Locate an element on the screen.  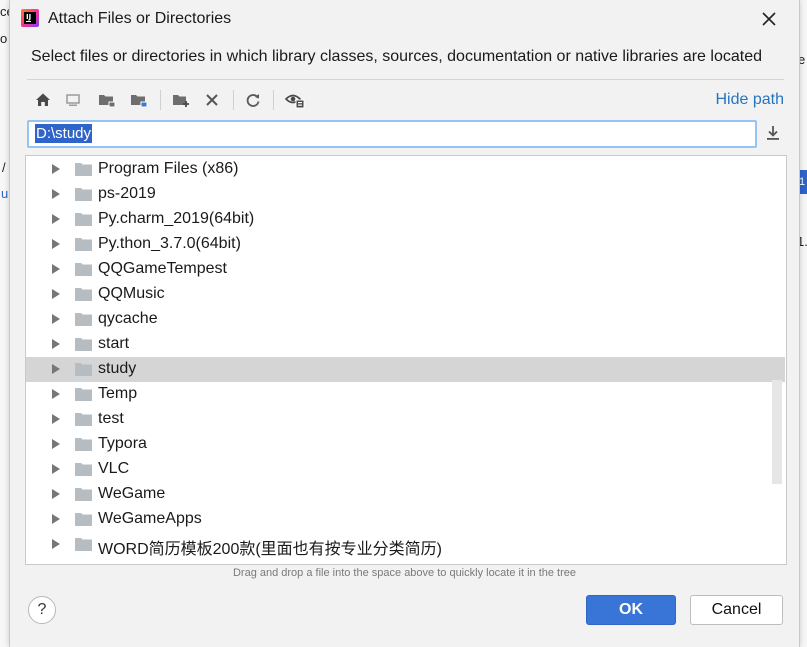
separator is located at coordinates (405, 79).